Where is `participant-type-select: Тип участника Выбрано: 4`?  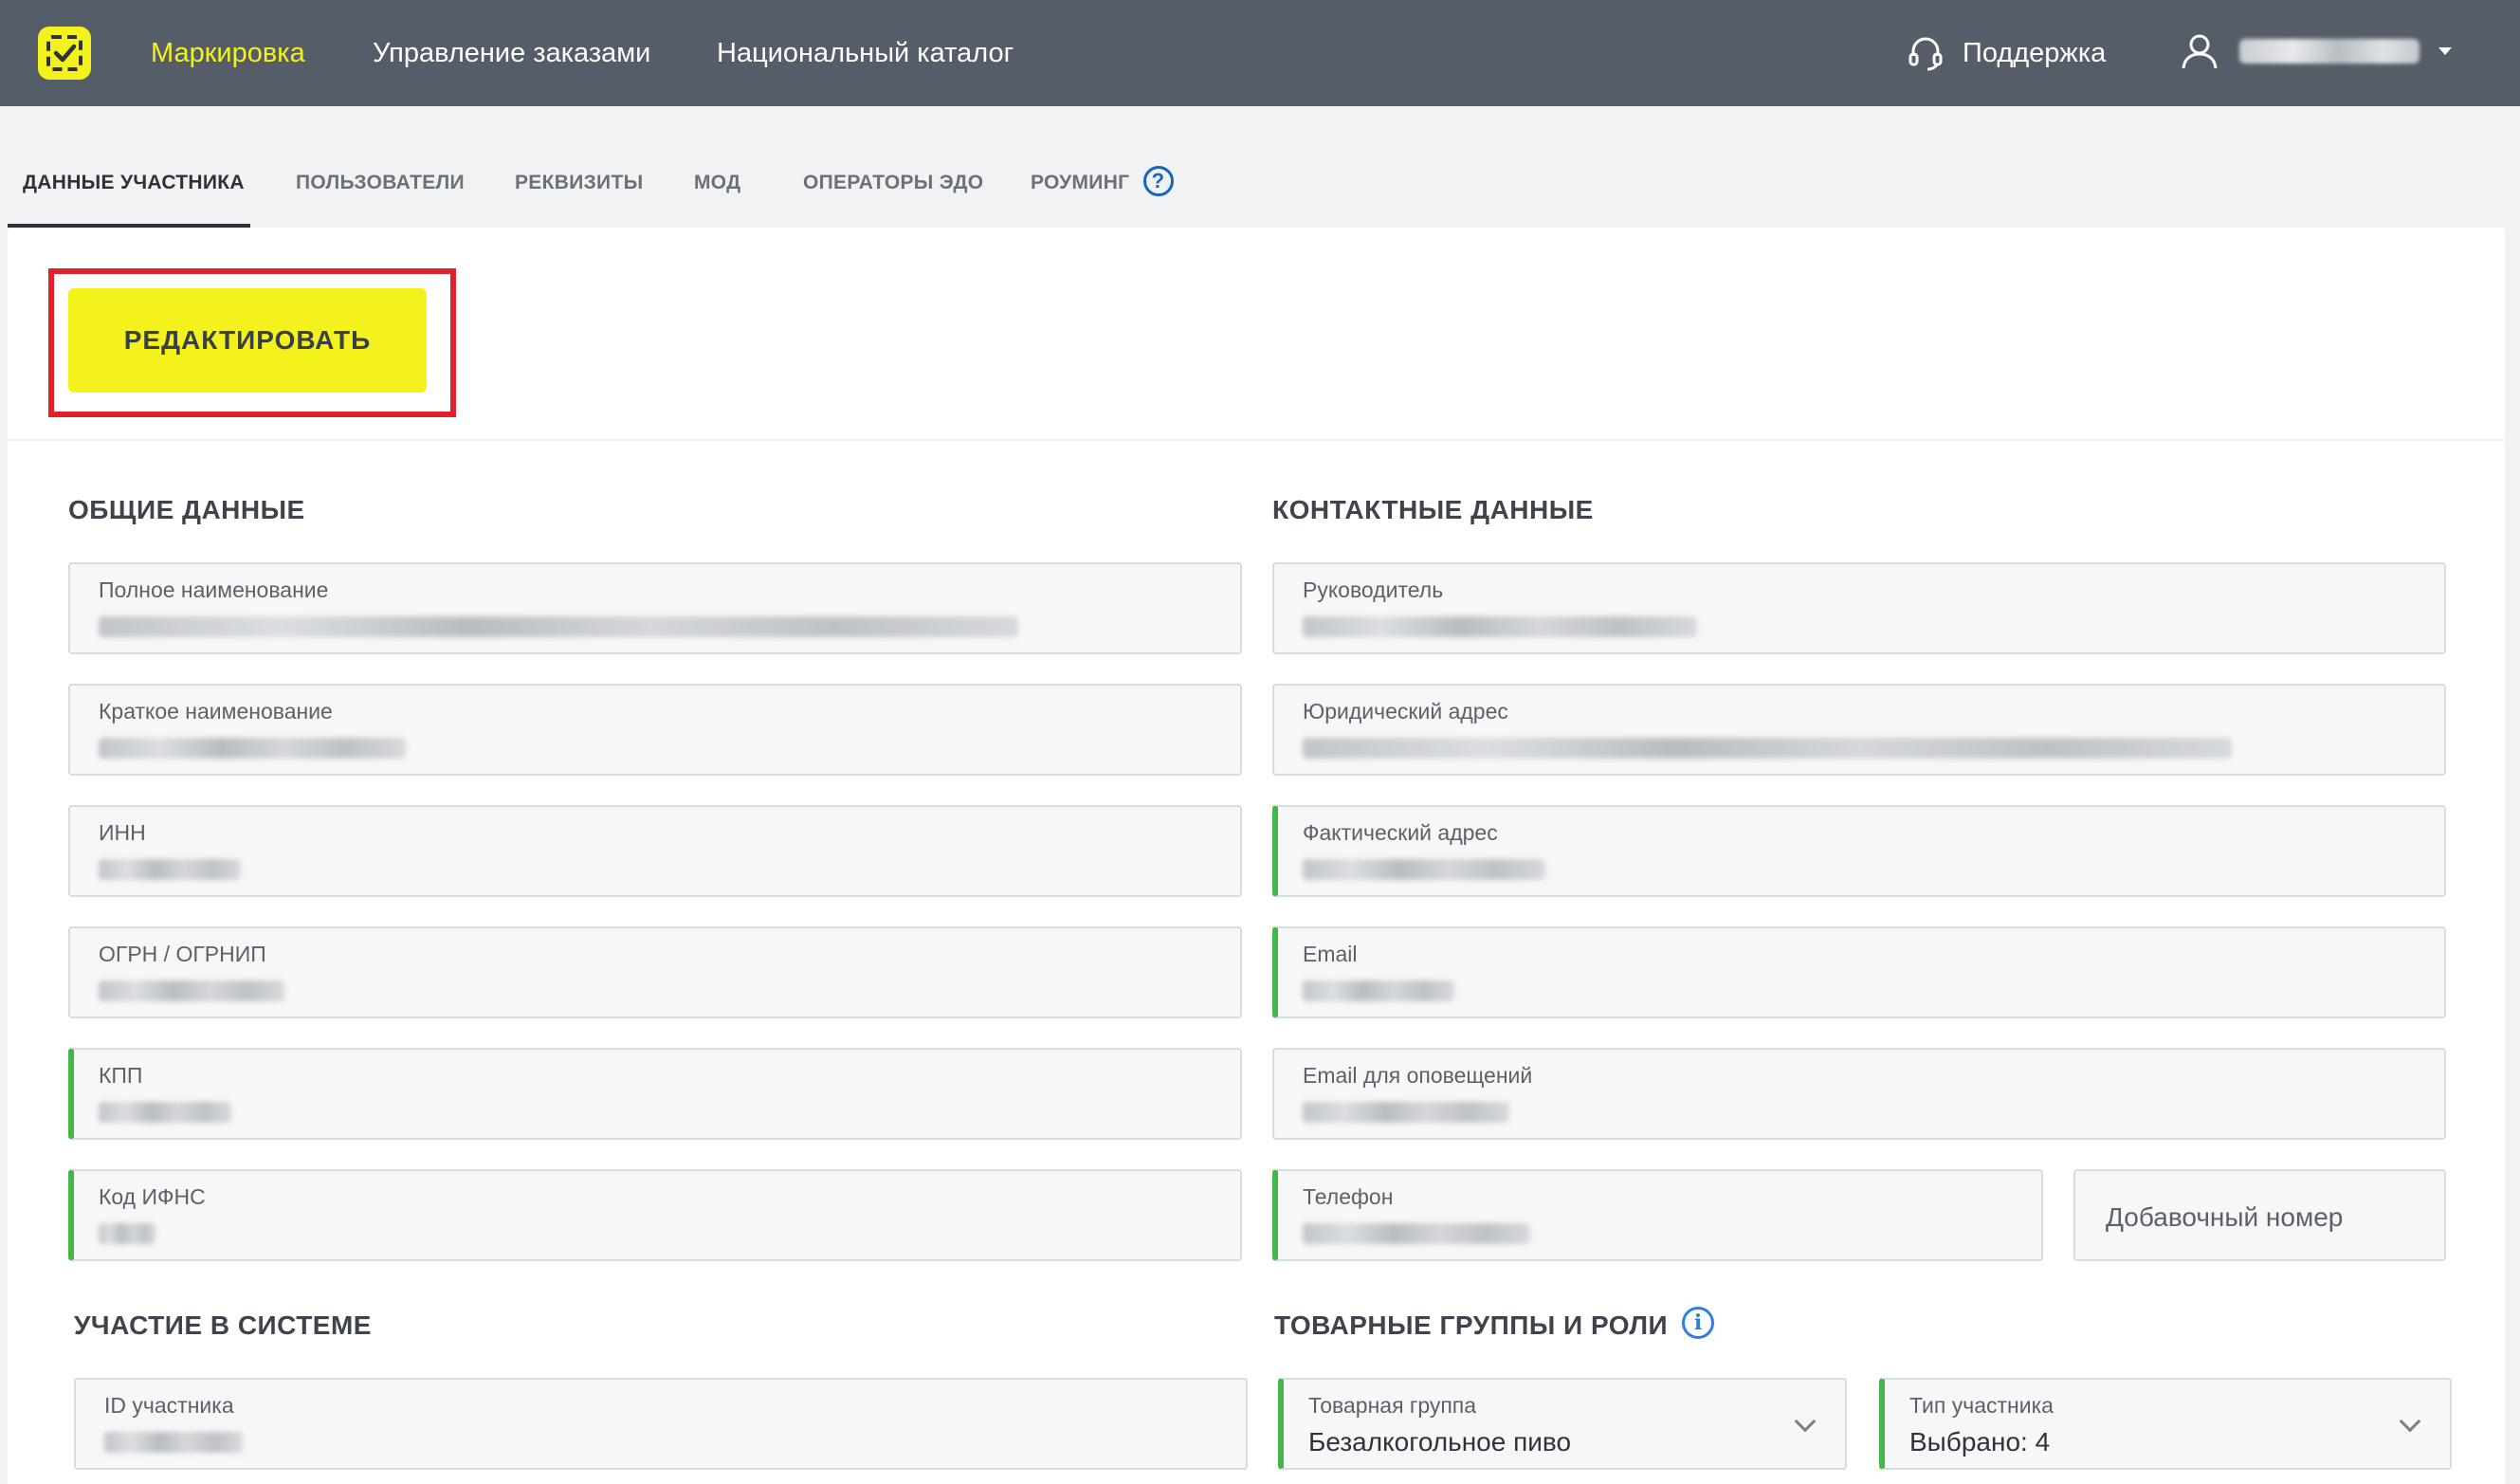
participant-type-select: Тип участника Выбрано: 4 is located at coordinates (2165, 1424).